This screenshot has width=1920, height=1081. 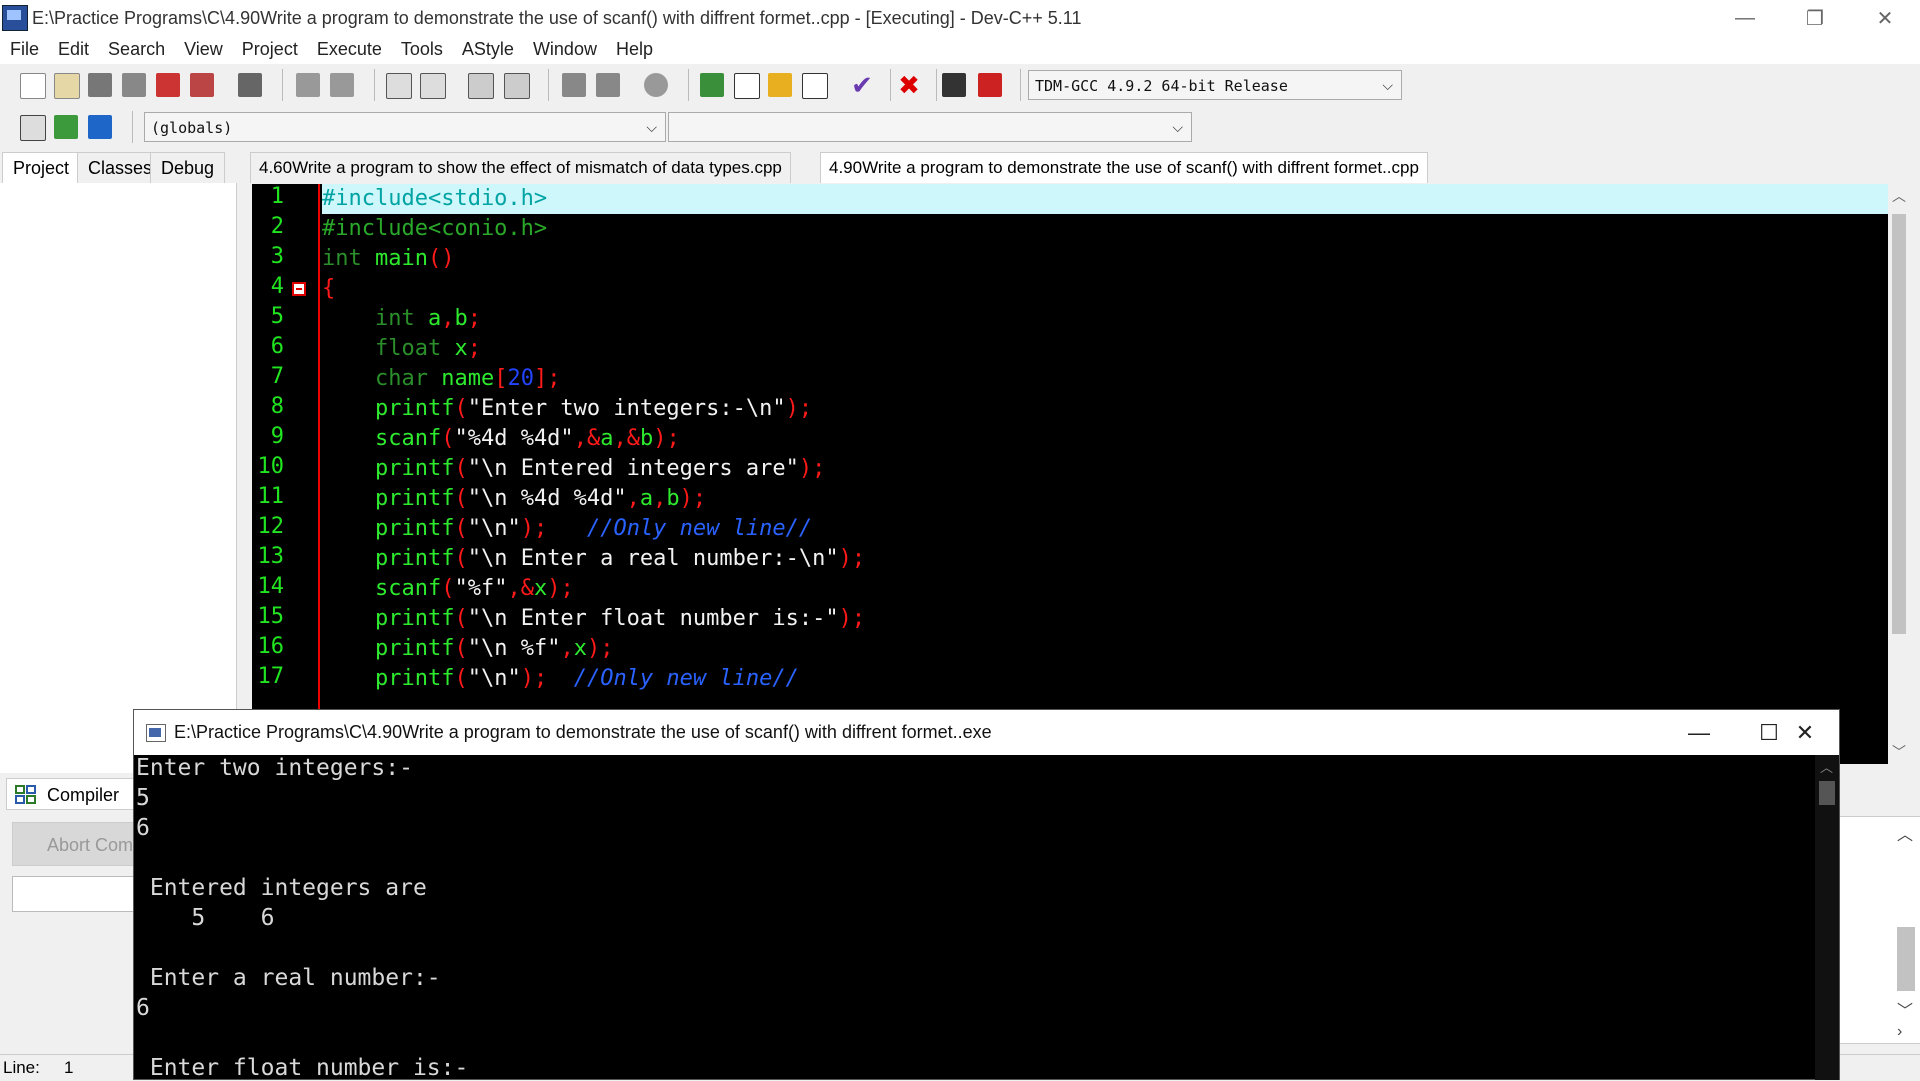 What do you see at coordinates (203, 48) in the screenshot?
I see `menu-view: View` at bounding box center [203, 48].